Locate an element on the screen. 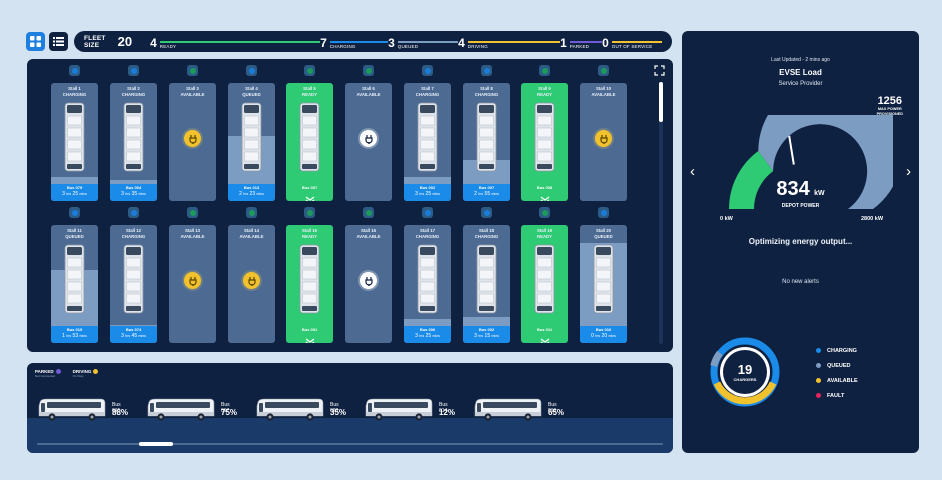 The width and height of the screenshot is (942, 480). stall-card: Stall 20 QUEUED Bus 016 0 hrs 20 mins is located at coordinates (603, 284).